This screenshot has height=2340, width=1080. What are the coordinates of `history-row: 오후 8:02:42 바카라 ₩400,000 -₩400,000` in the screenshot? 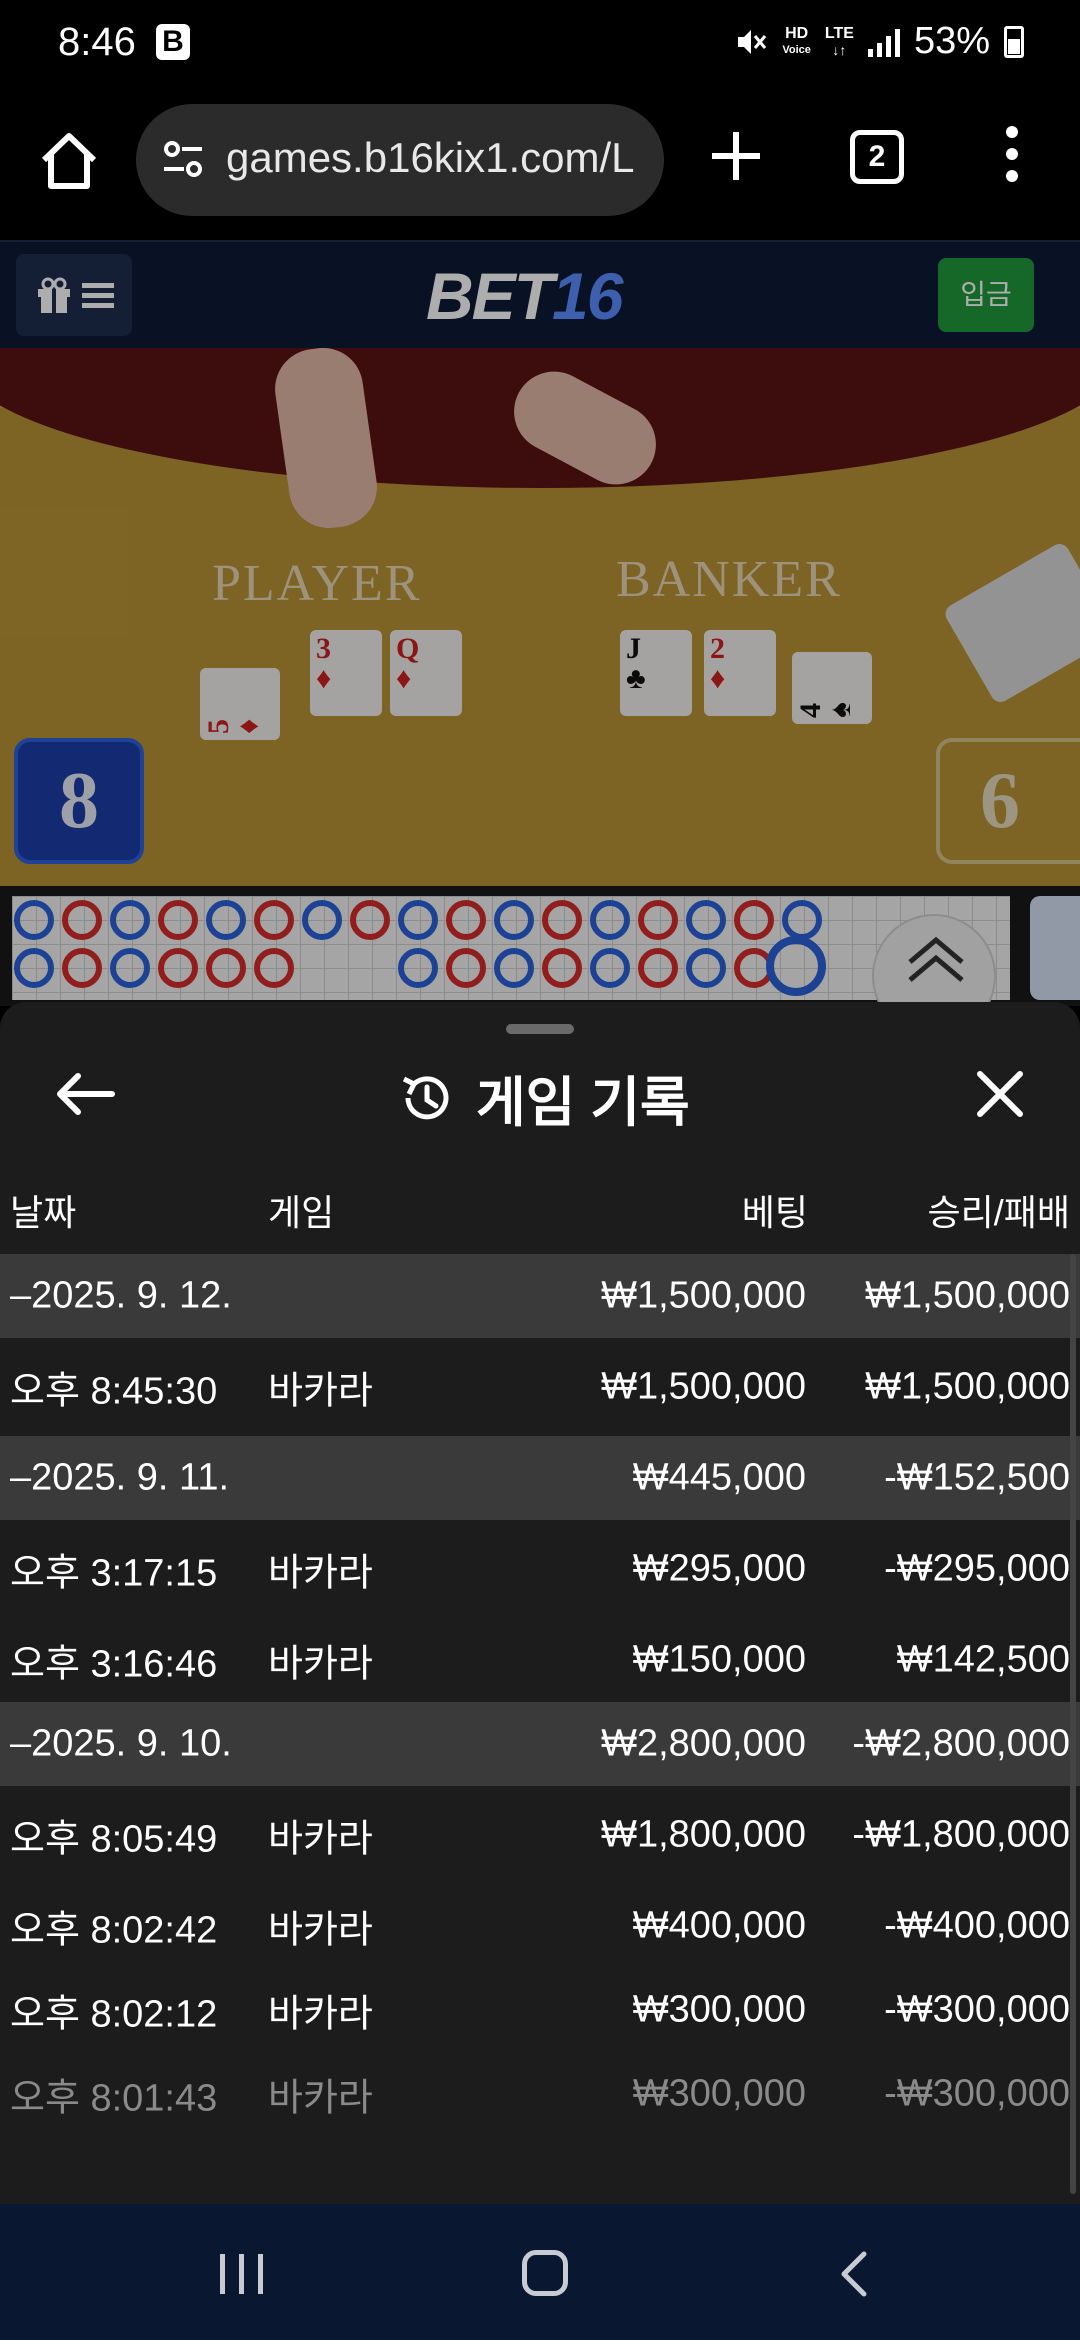 It's located at (540, 1926).